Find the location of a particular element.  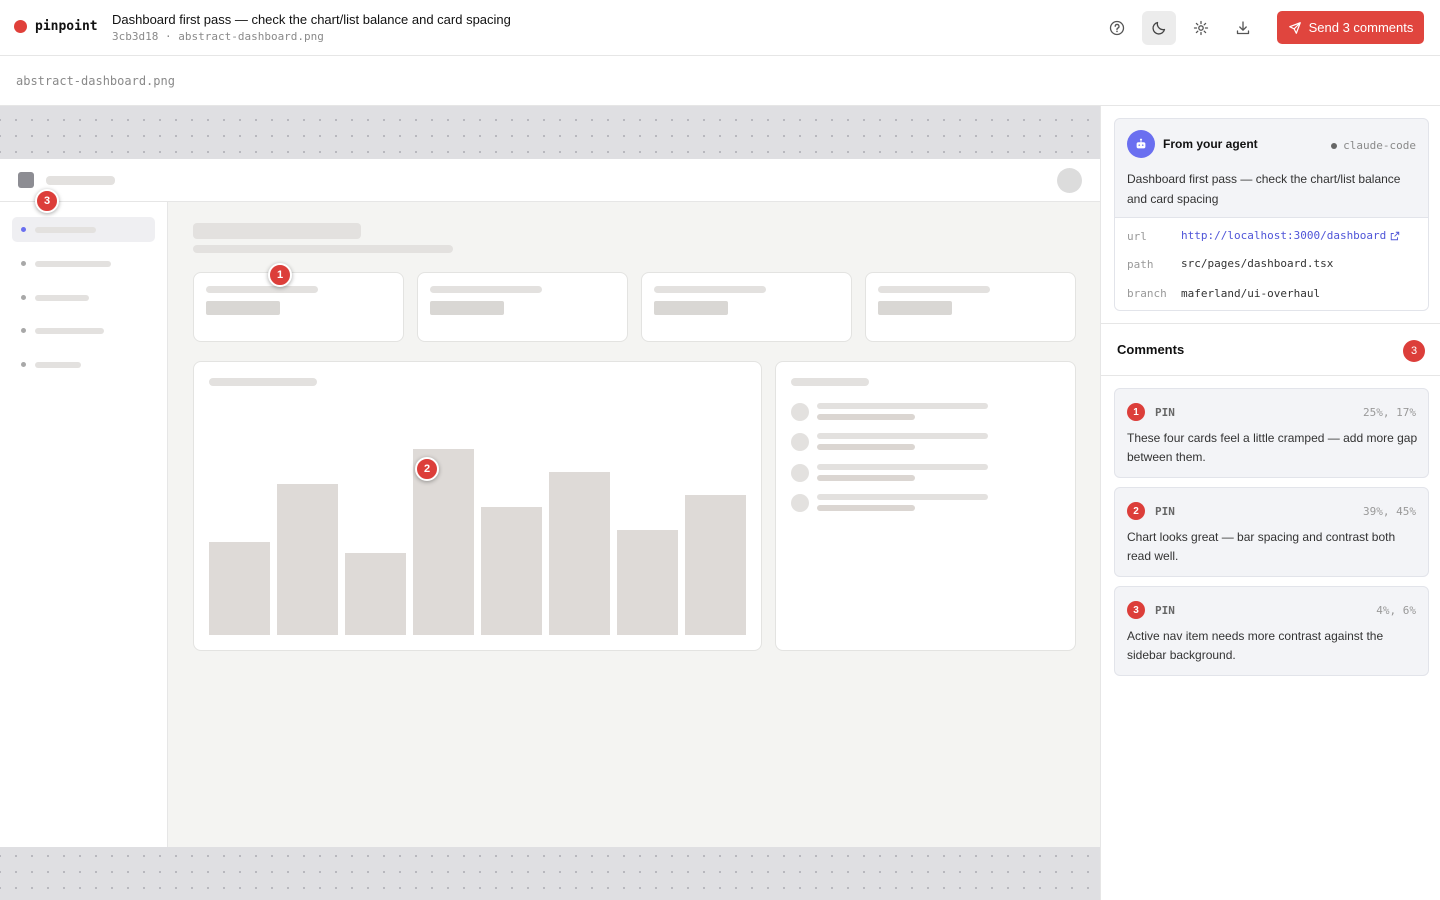

agent-tag: claude-code is located at coordinates (1373, 145).